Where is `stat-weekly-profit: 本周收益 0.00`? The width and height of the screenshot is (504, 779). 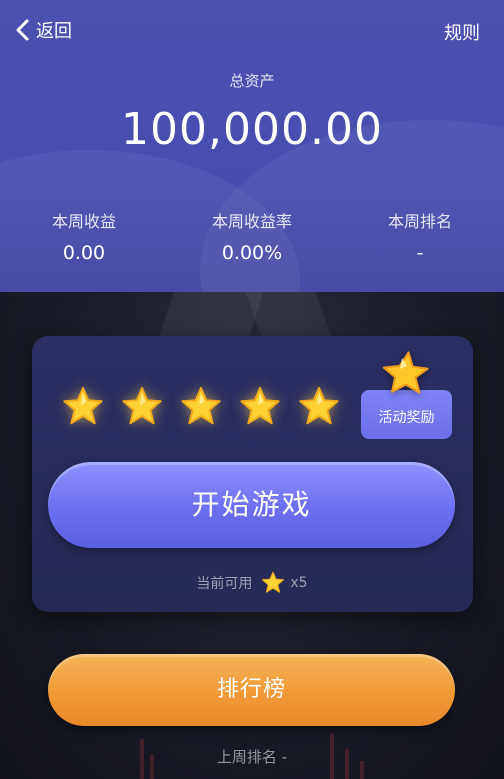 stat-weekly-profit: 本周收益 0.00 is located at coordinates (84, 237).